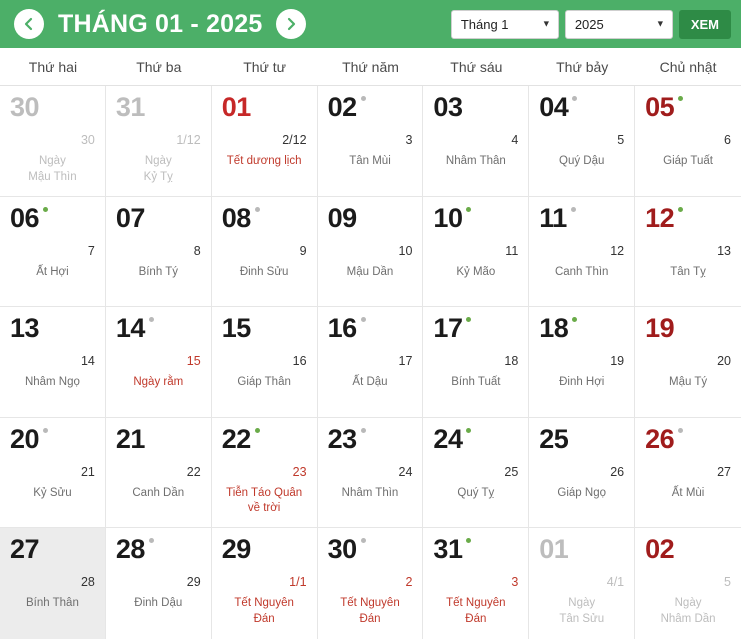  Describe the element at coordinates (236, 438) in the screenshot. I see `day-number: 22` at that location.